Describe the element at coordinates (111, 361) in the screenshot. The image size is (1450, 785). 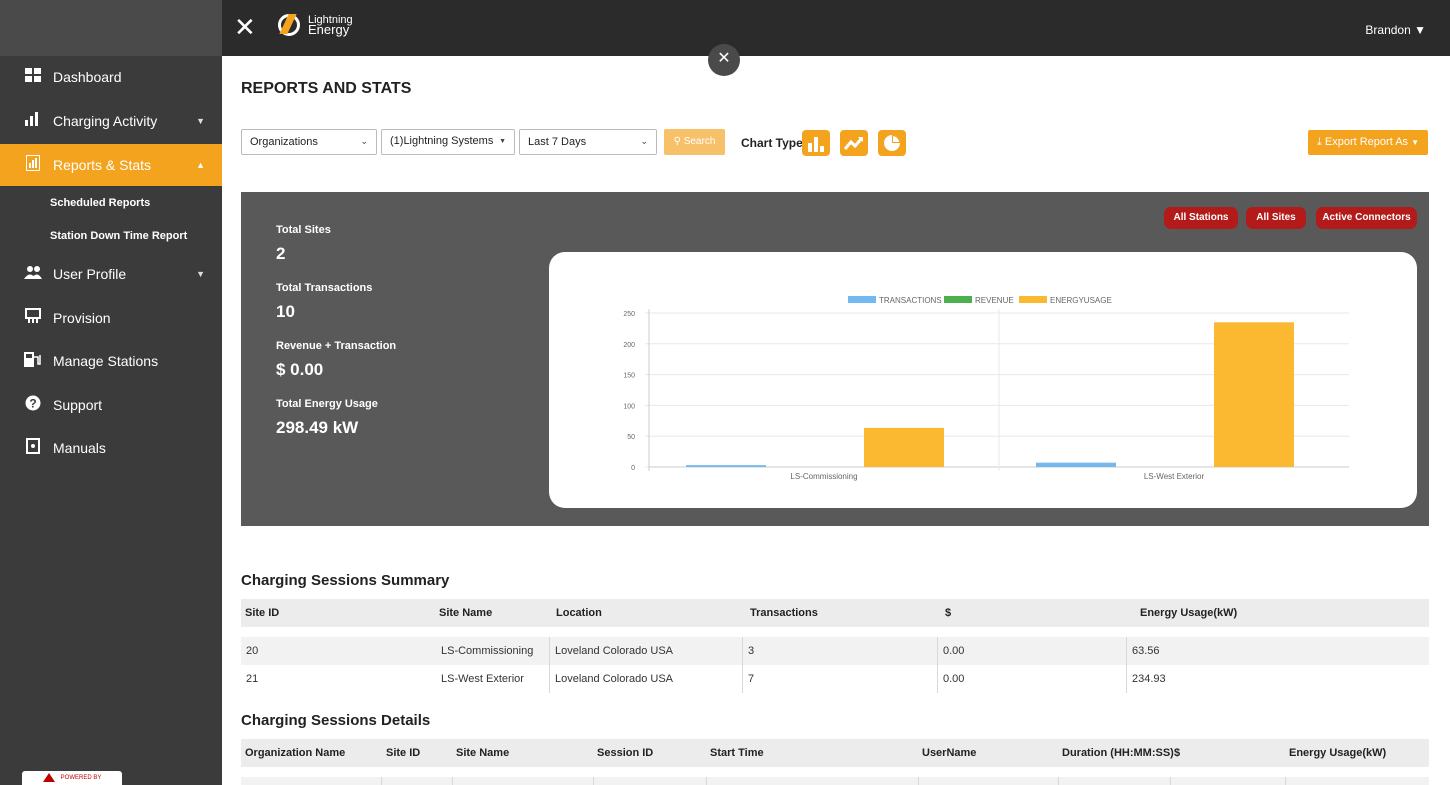
I see `sidebar-item-manage-stations: Manage Stations` at that location.